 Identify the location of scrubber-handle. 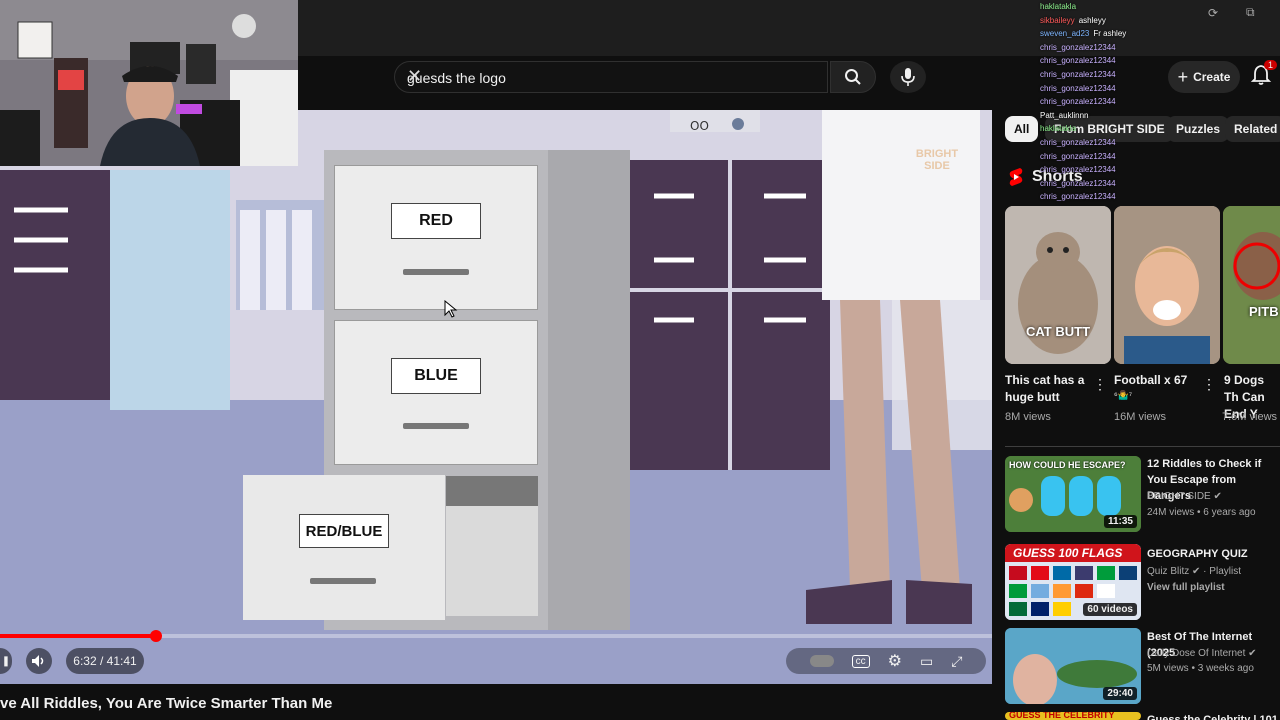
(155, 636).